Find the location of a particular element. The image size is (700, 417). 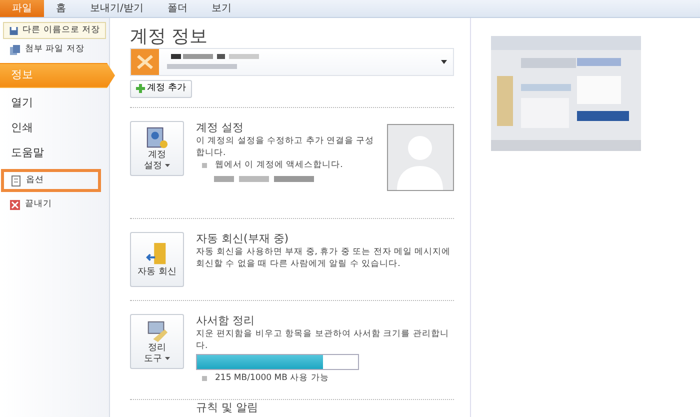

ribbon-tab: 보내기/받기 is located at coordinates (117, 8).